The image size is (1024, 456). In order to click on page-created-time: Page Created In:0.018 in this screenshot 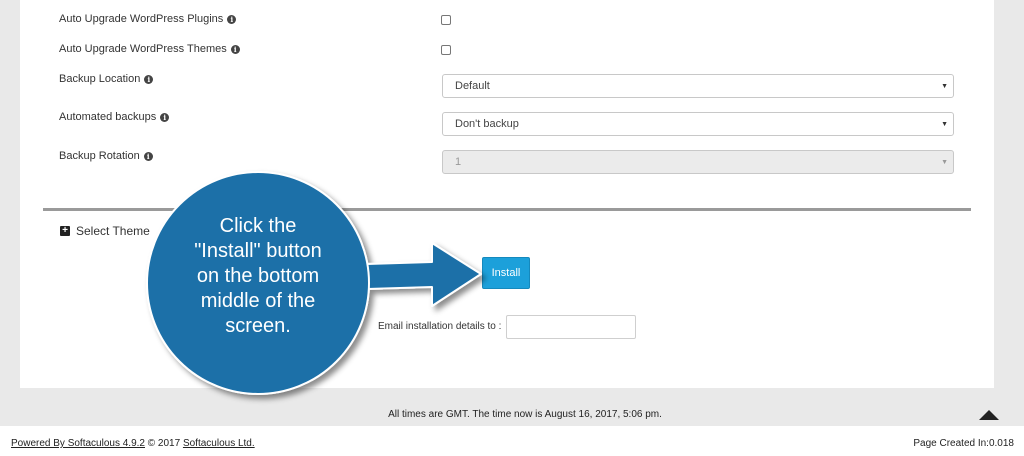, I will do `click(963, 443)`.